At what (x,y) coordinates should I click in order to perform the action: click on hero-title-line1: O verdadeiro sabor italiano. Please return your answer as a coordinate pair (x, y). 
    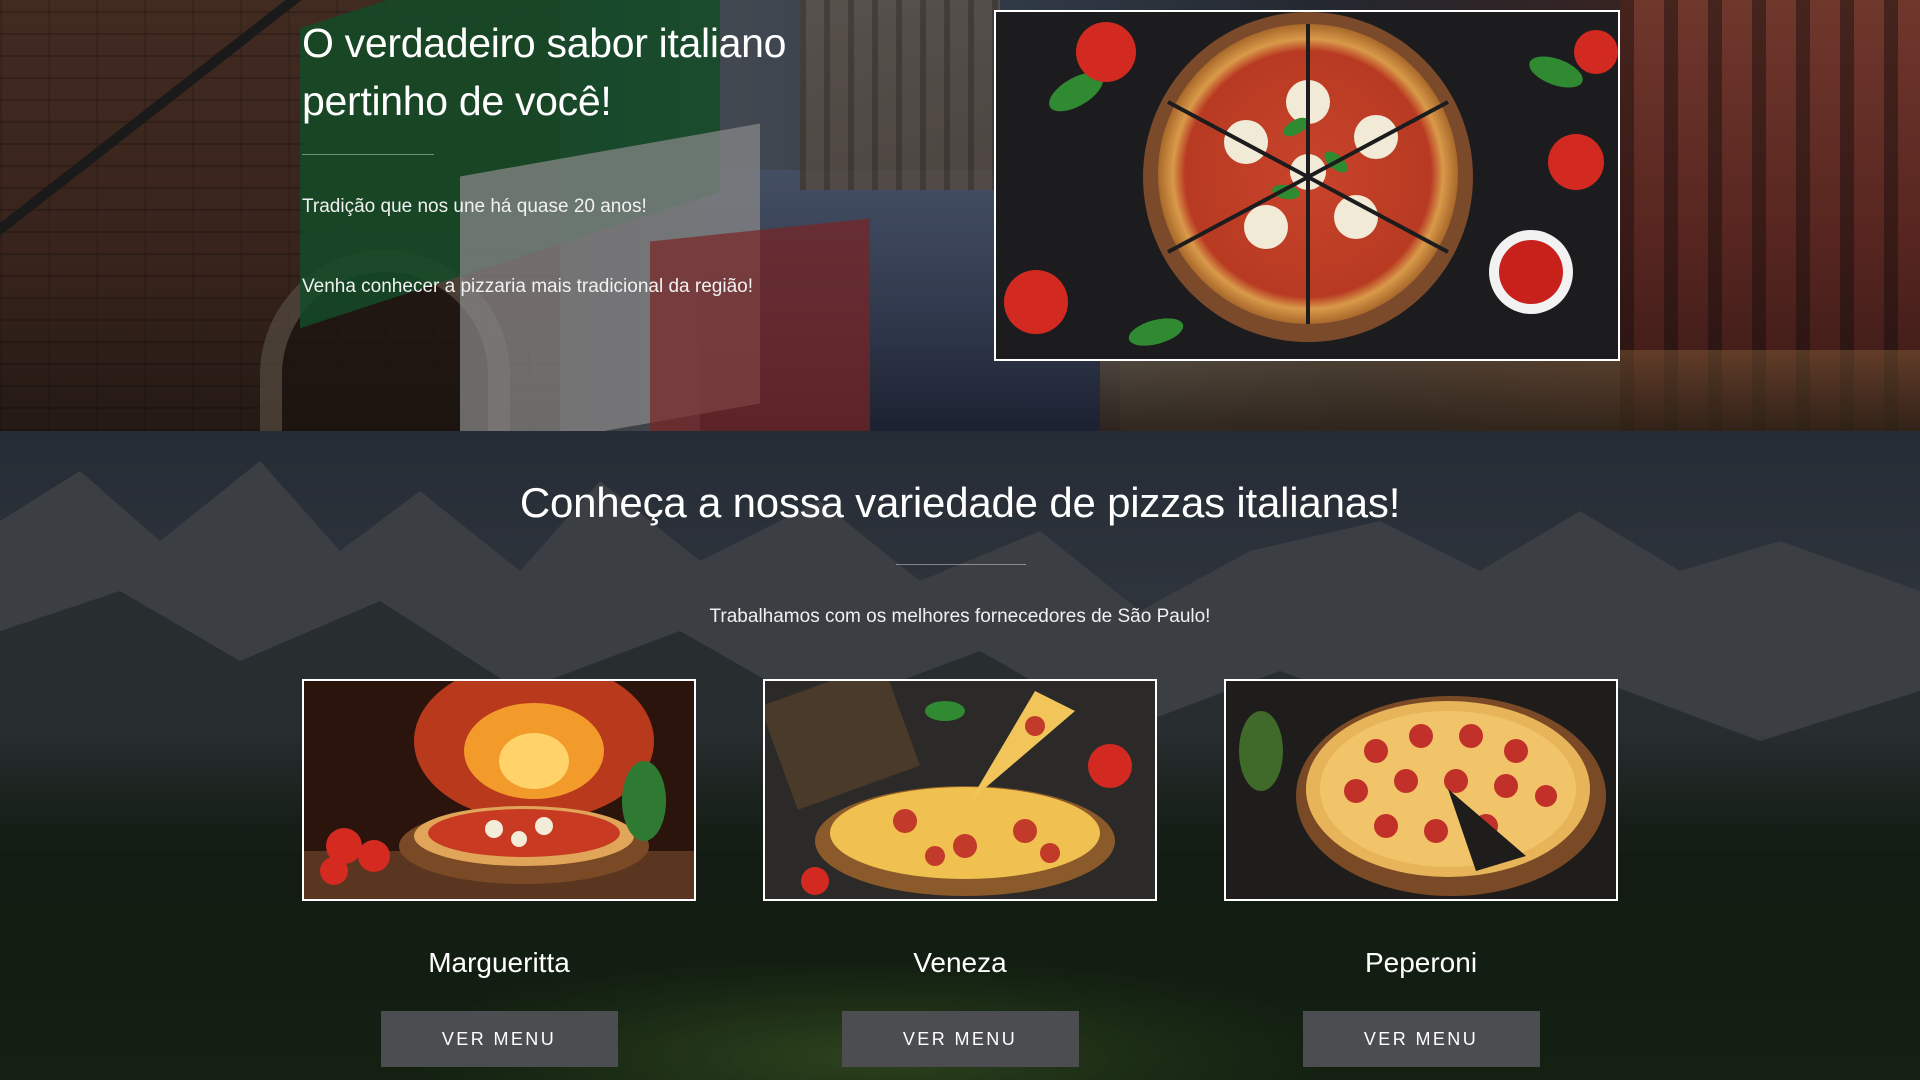
    Looking at the image, I should click on (544, 43).